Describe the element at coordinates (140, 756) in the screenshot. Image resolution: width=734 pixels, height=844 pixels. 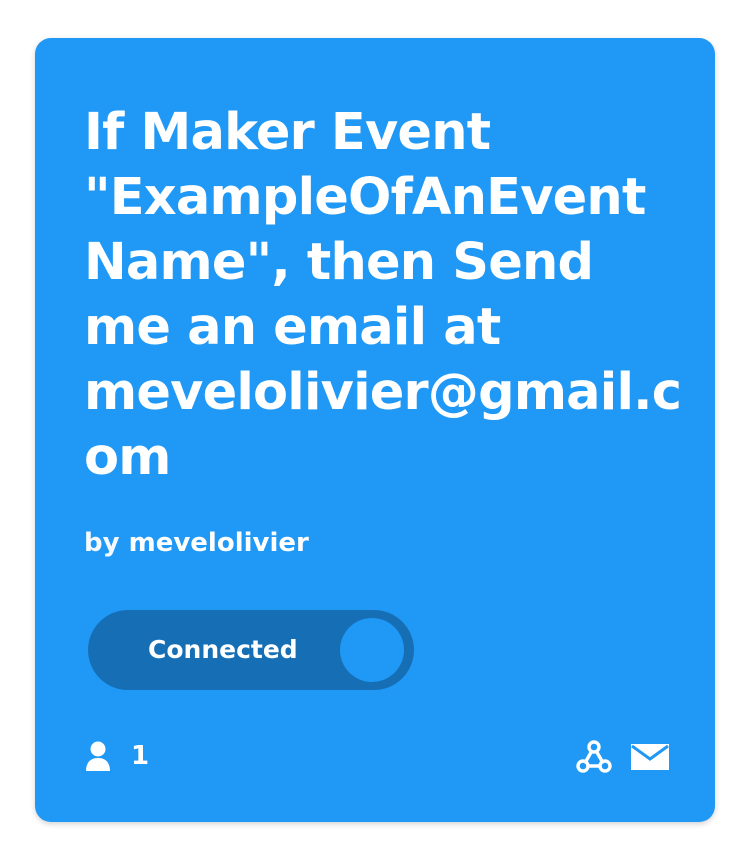
I see `user-count: 1` at that location.